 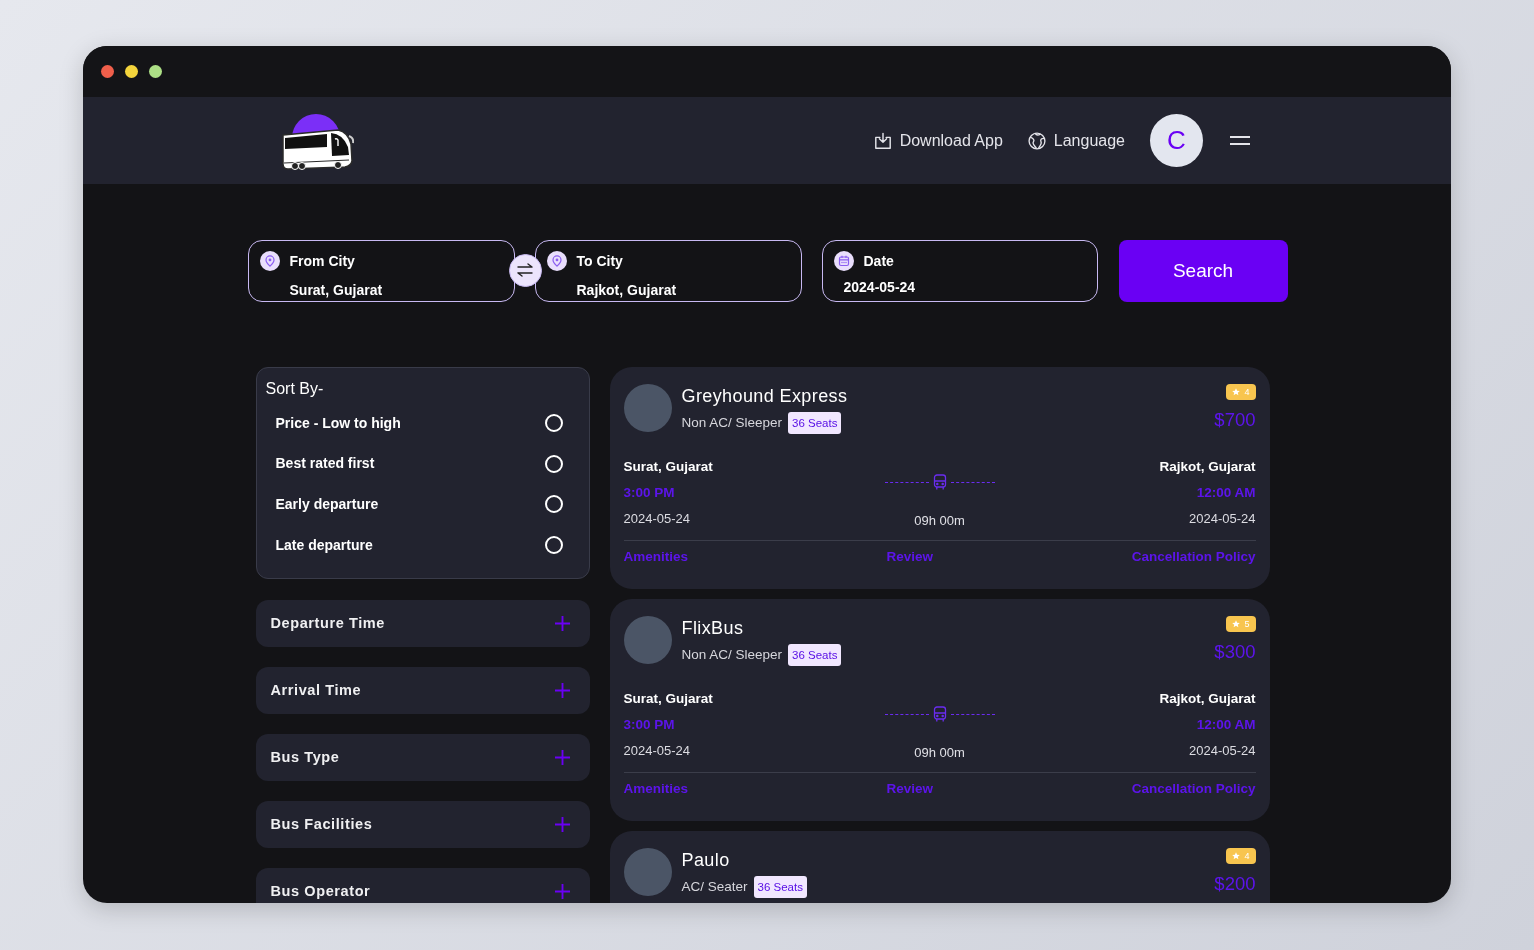 I want to click on filter-accordion: Arrival Time, so click(x=422, y=691).